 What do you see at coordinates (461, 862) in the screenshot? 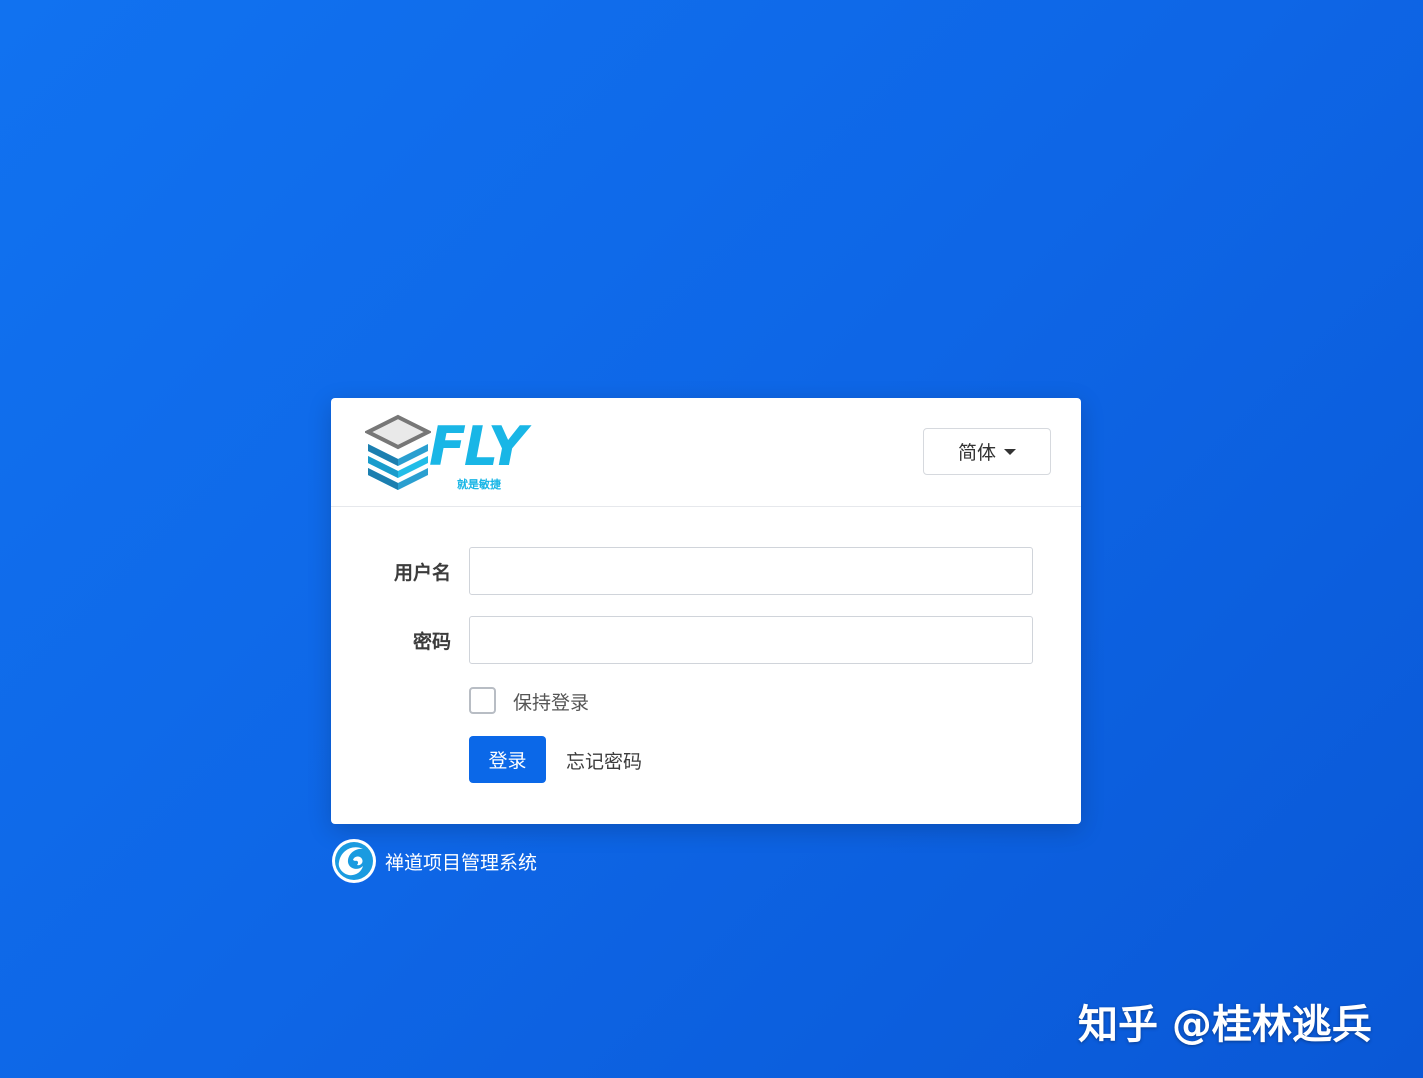
I see `product-name: 禅道项目管理系统` at bounding box center [461, 862].